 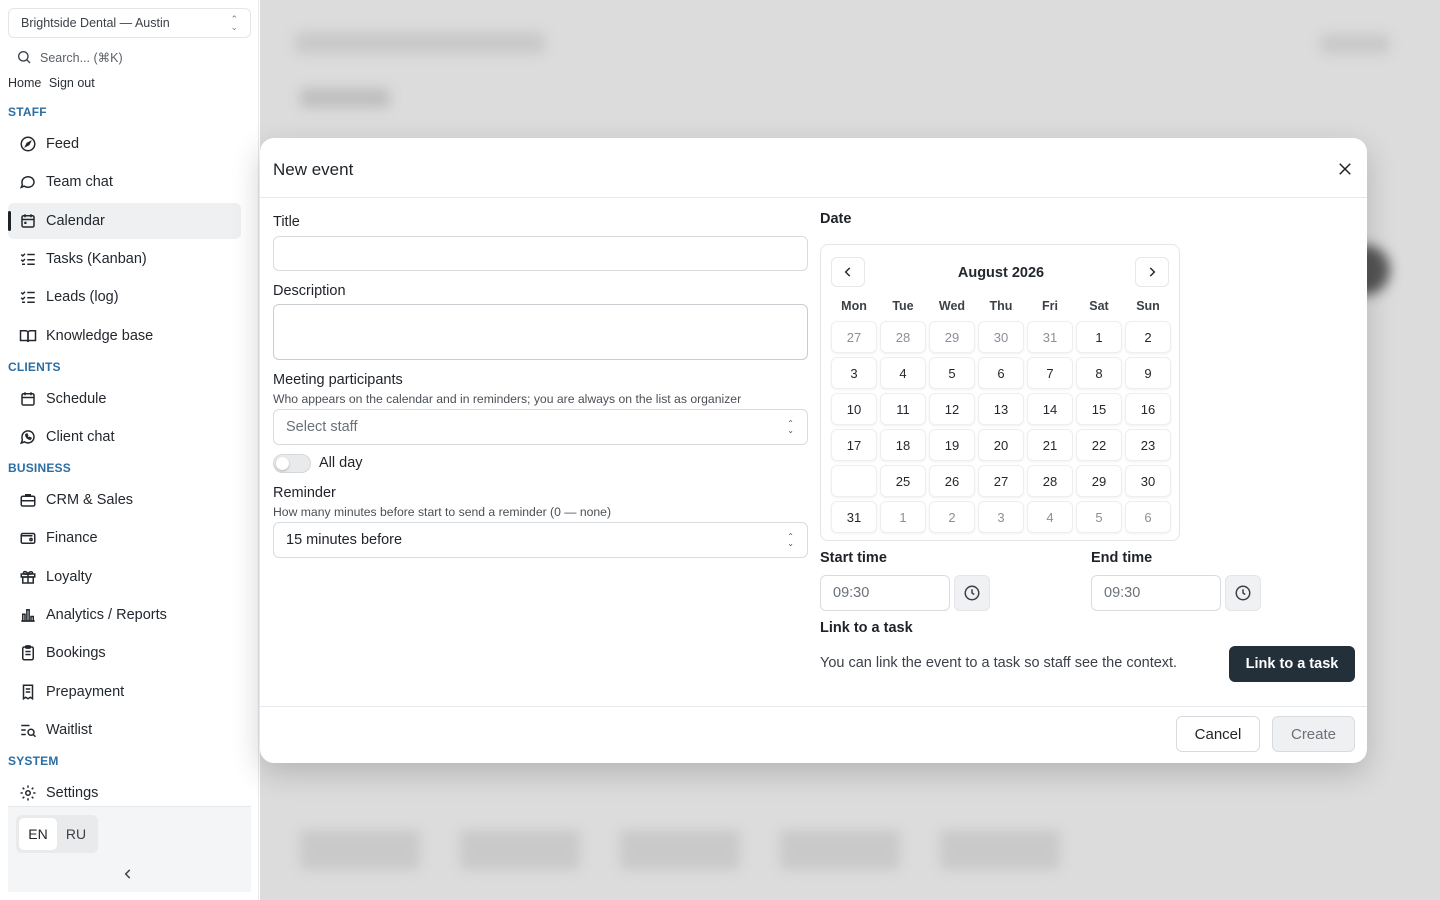 I want to click on org-select: Brightside Dental — Austin ⌃ ⌄, so click(x=129, y=23).